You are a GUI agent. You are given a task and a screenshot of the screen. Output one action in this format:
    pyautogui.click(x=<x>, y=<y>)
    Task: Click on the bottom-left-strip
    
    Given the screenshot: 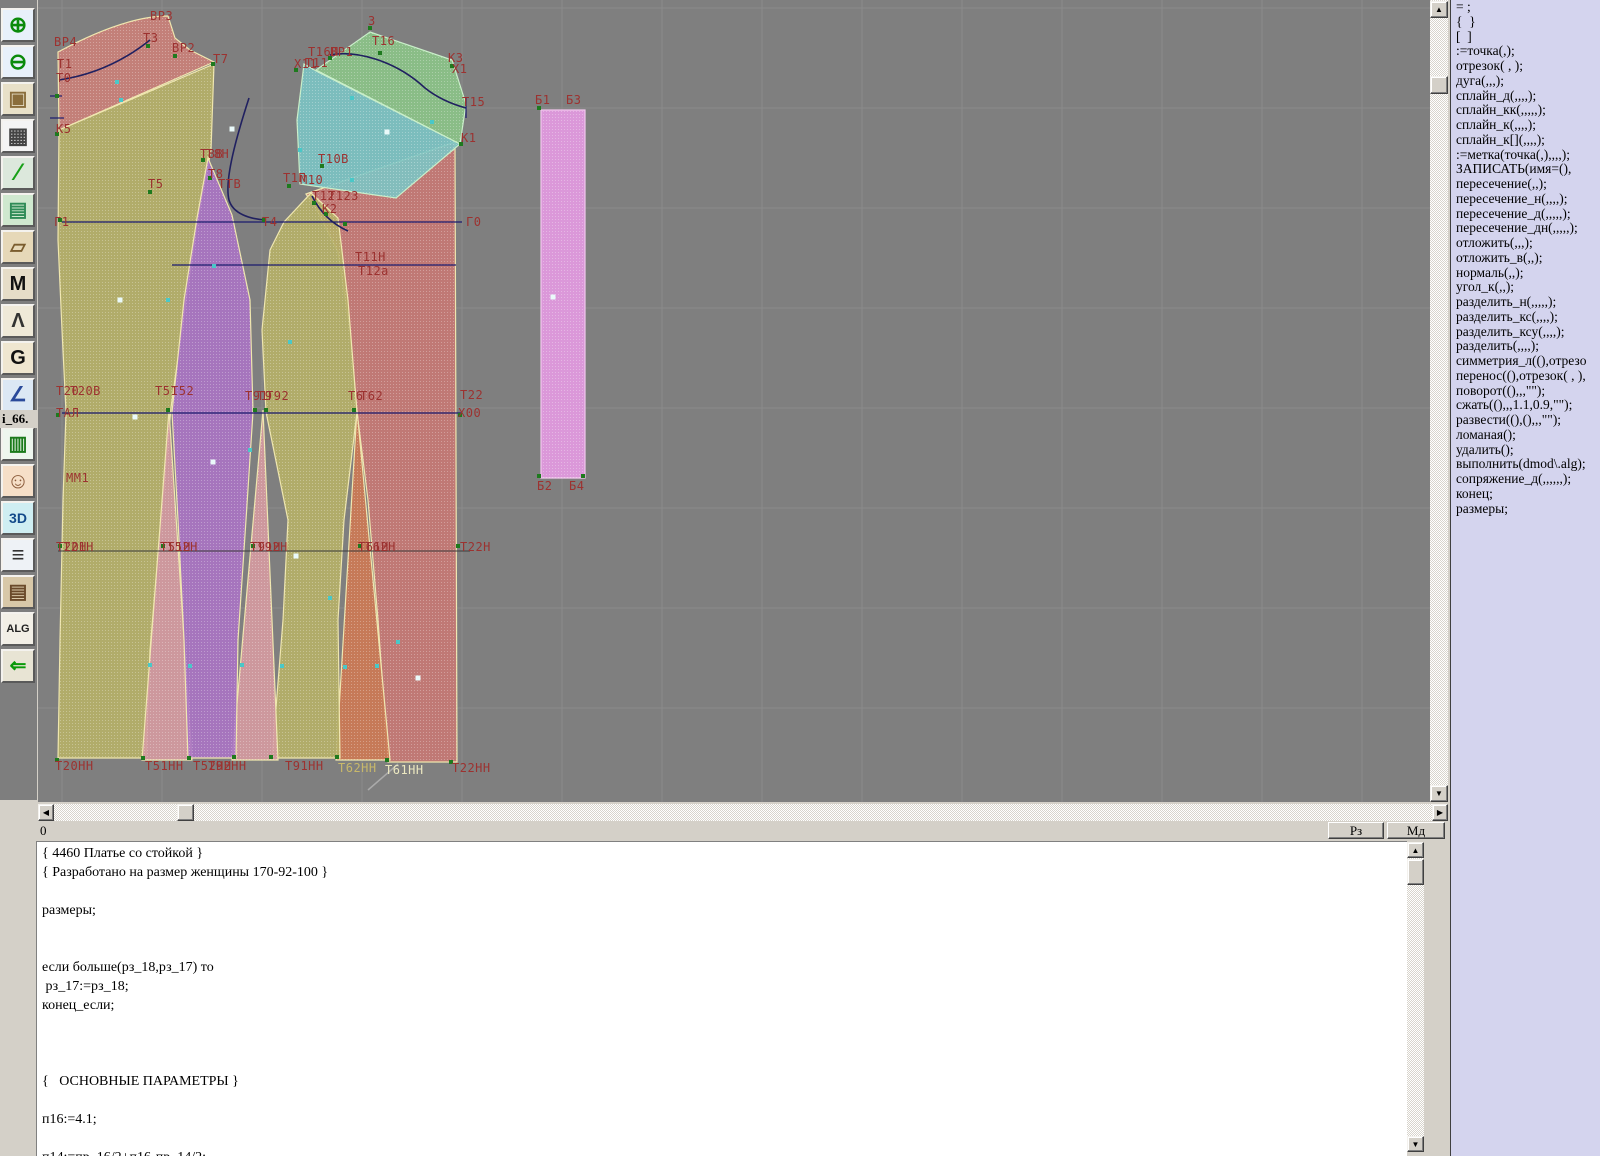 What is the action you would take?
    pyautogui.click(x=18, y=978)
    